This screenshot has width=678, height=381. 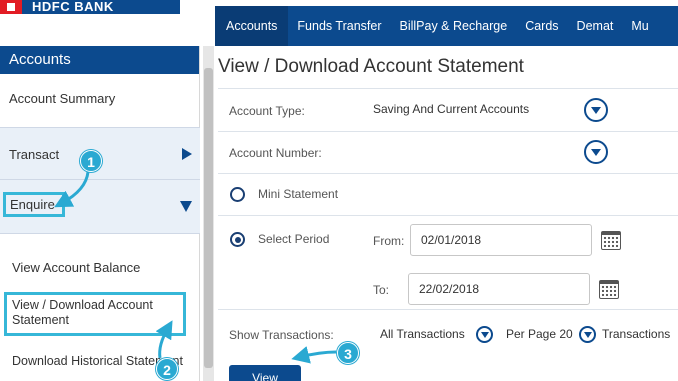 What do you see at coordinates (252, 26) in the screenshot?
I see `nav-accounts: Accounts` at bounding box center [252, 26].